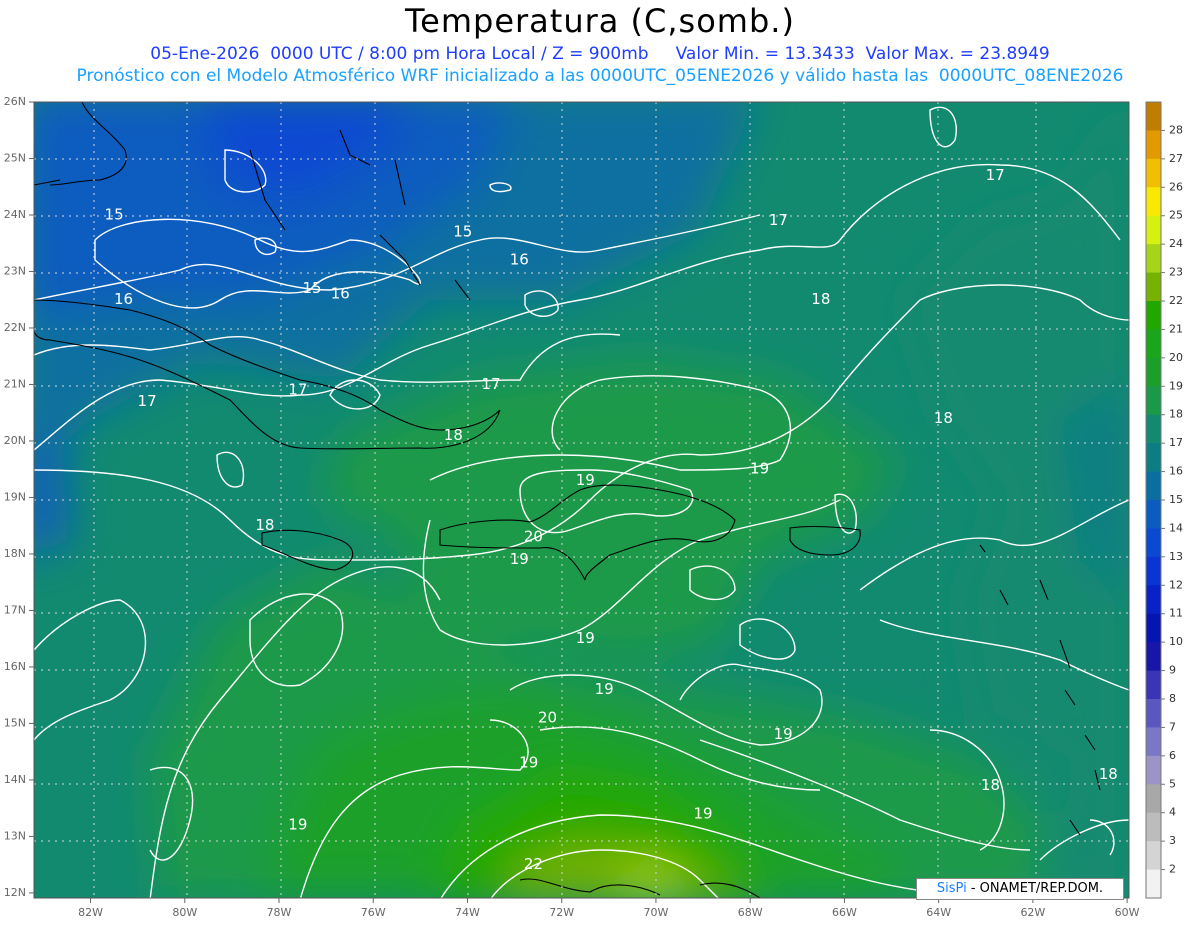  Describe the element at coordinates (1172, 755) in the screenshot. I see `colorbar-label: 6` at that location.